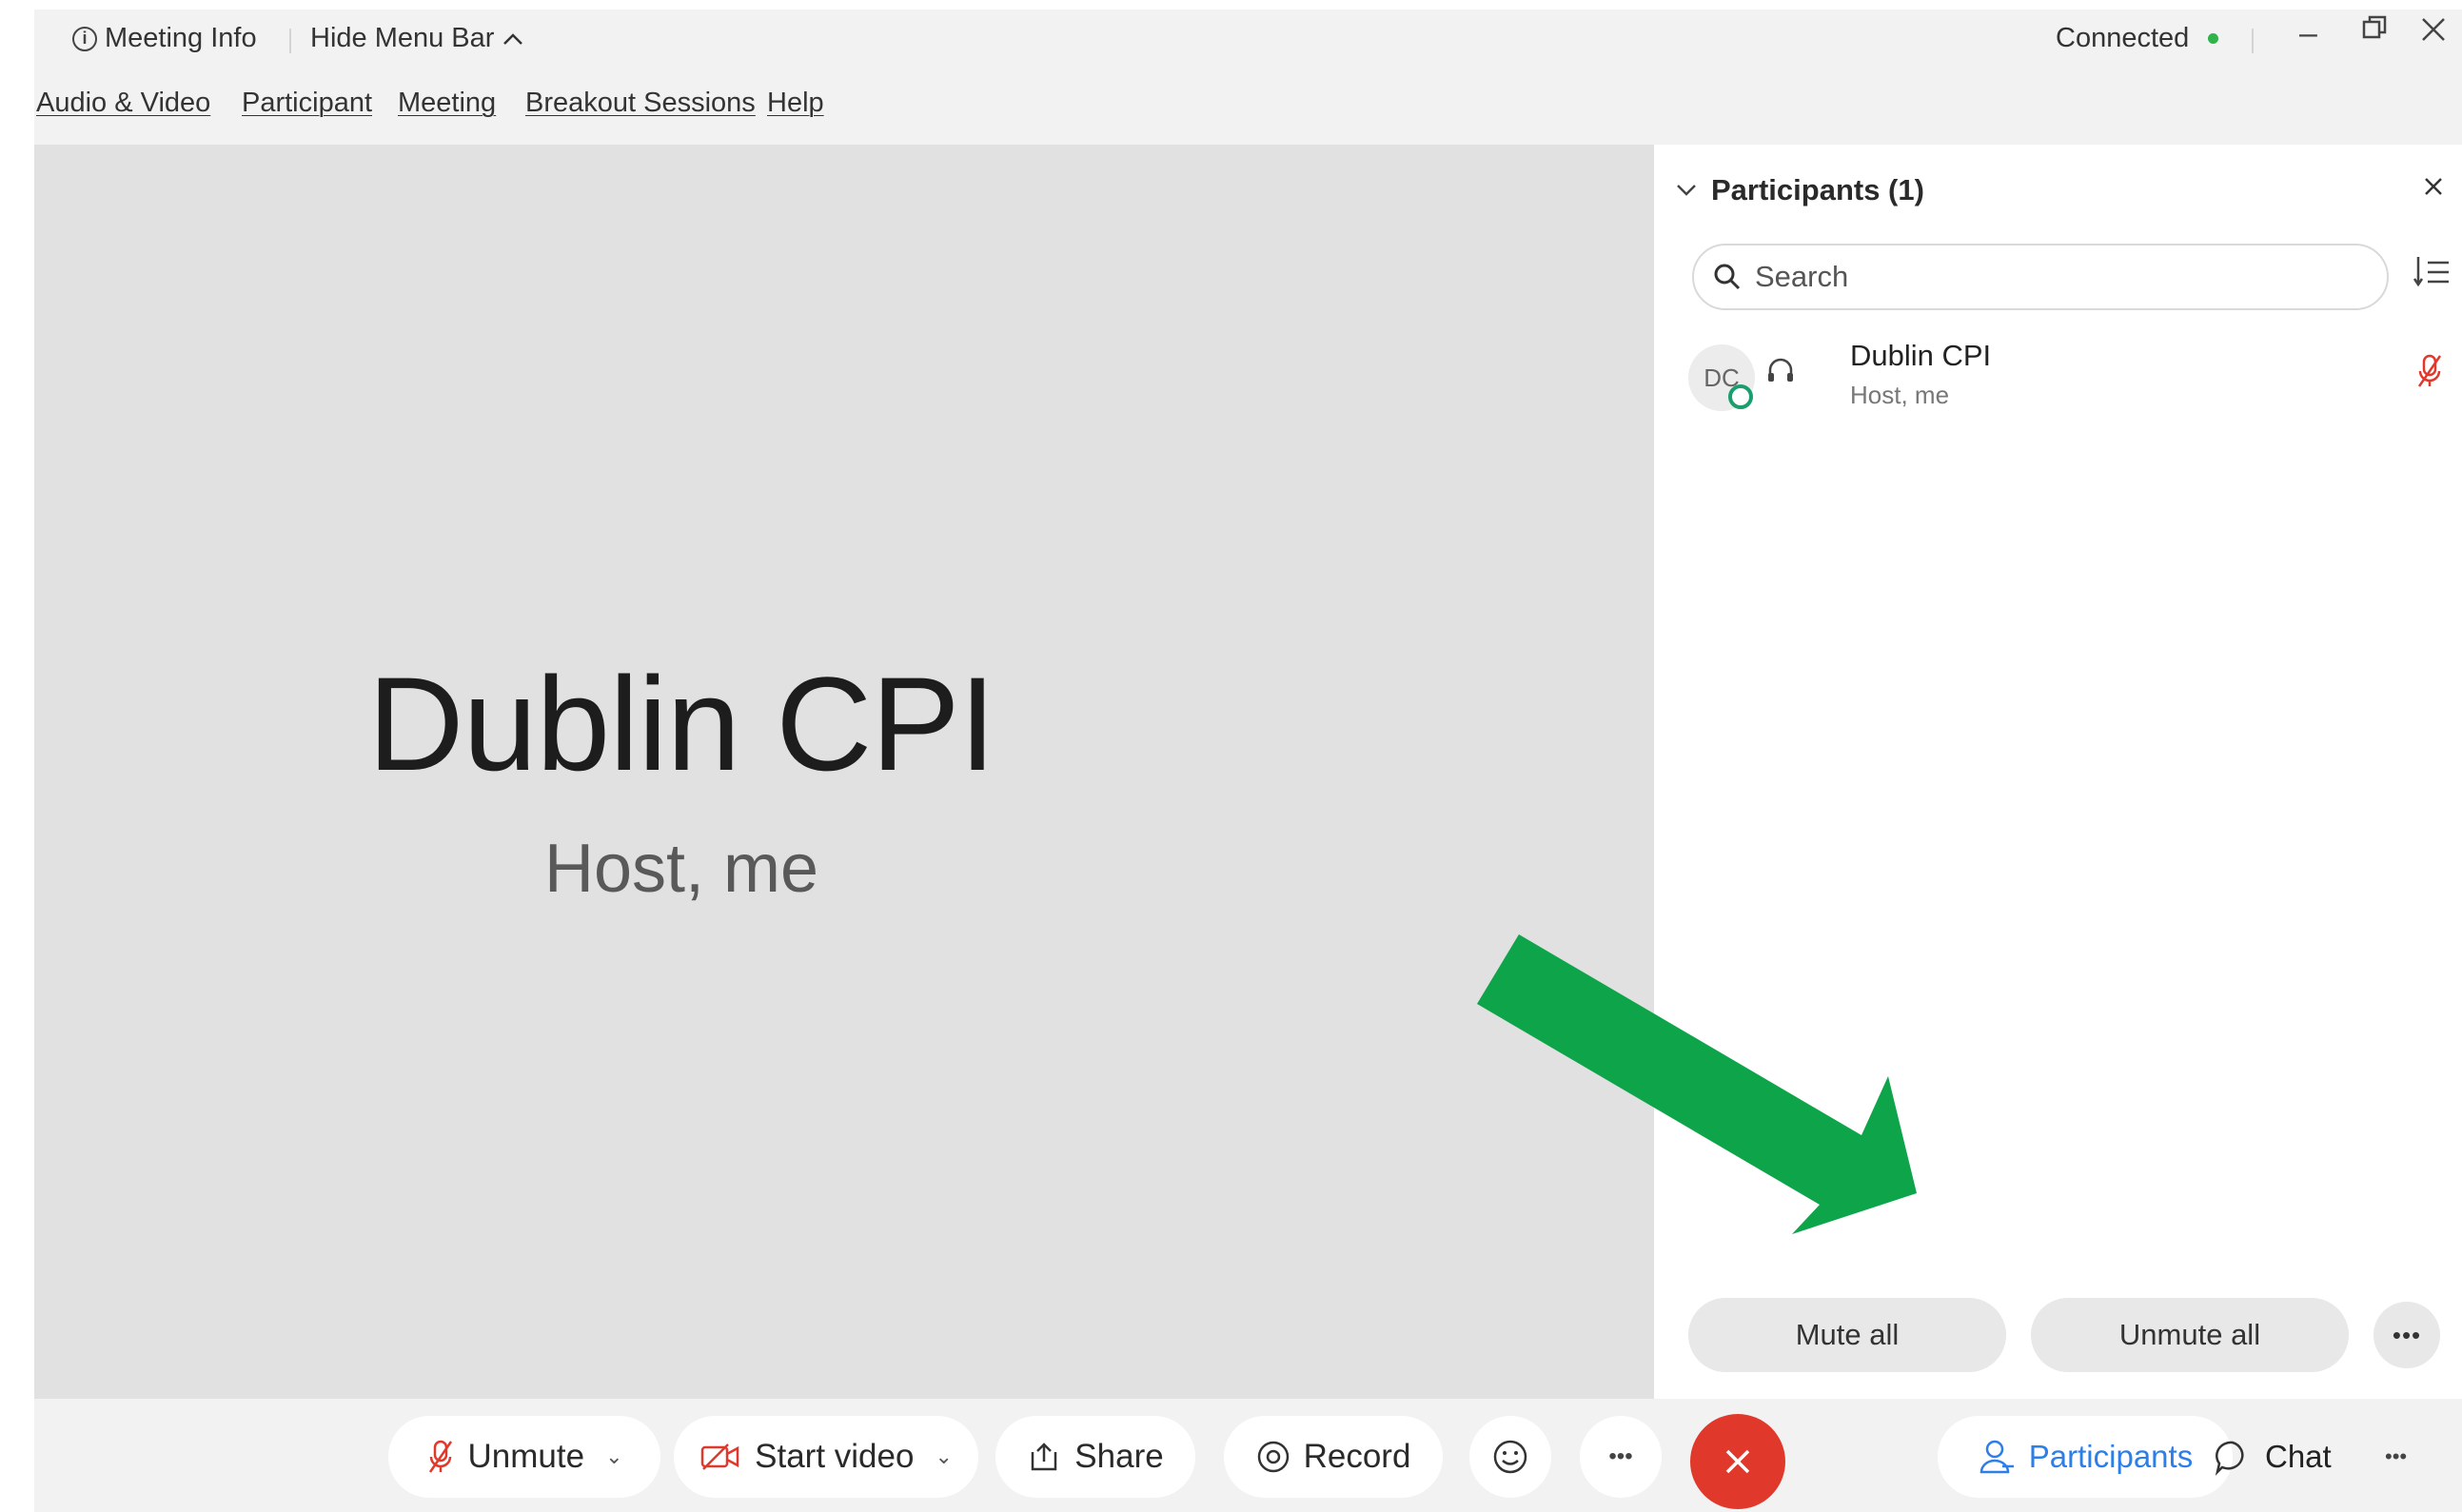 Image resolution: width=2462 pixels, height=1512 pixels. What do you see at coordinates (1357, 1456) in the screenshot?
I see `record-label: Record` at bounding box center [1357, 1456].